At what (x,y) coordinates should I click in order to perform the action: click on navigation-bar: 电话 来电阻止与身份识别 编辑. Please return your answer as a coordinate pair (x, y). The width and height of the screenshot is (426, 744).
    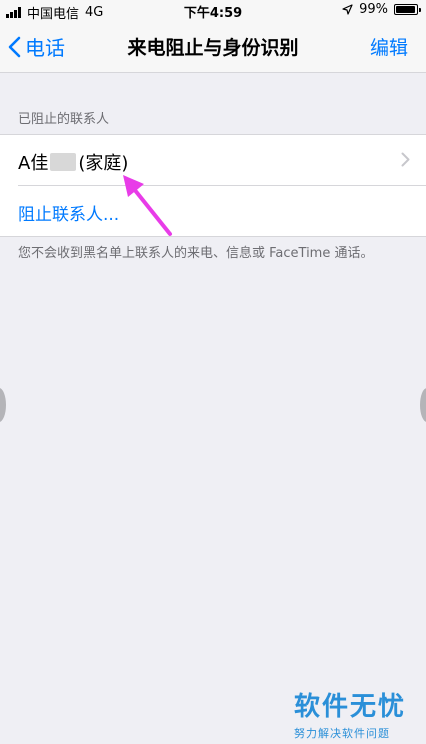
    Looking at the image, I should click on (213, 46).